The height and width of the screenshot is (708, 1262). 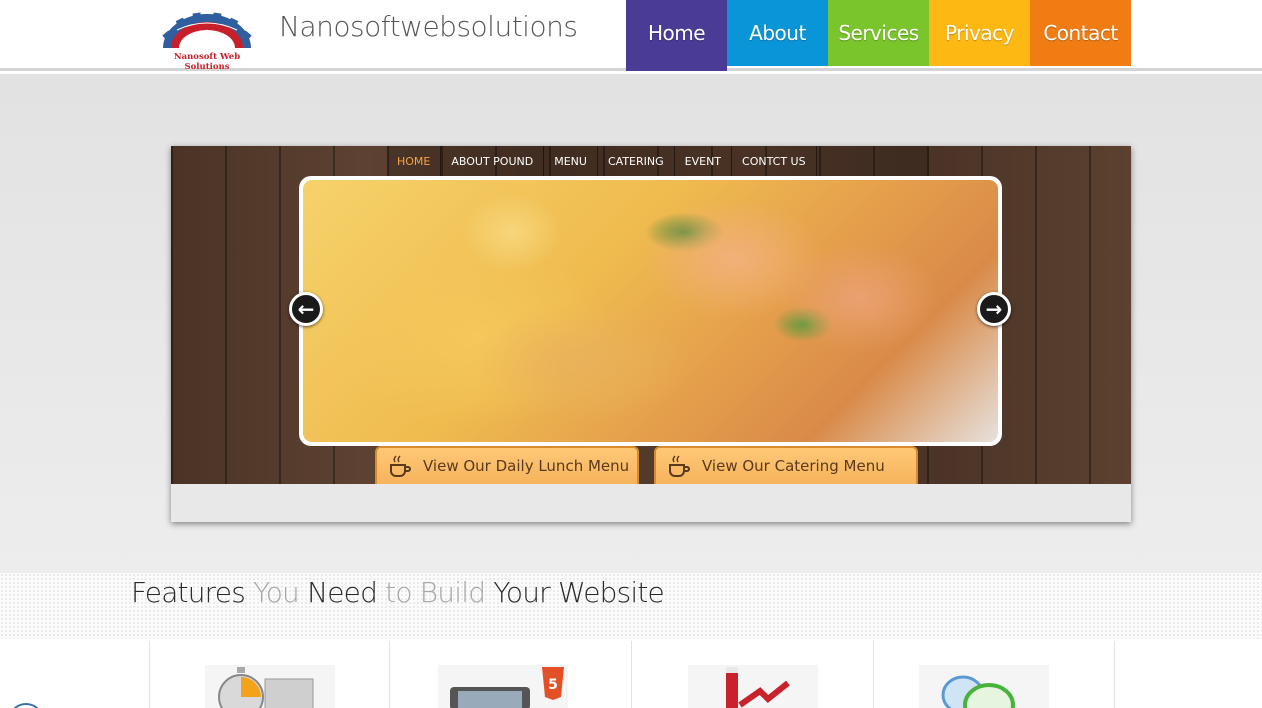 What do you see at coordinates (280, 592) in the screenshot?
I see `features-title-part: You` at bounding box center [280, 592].